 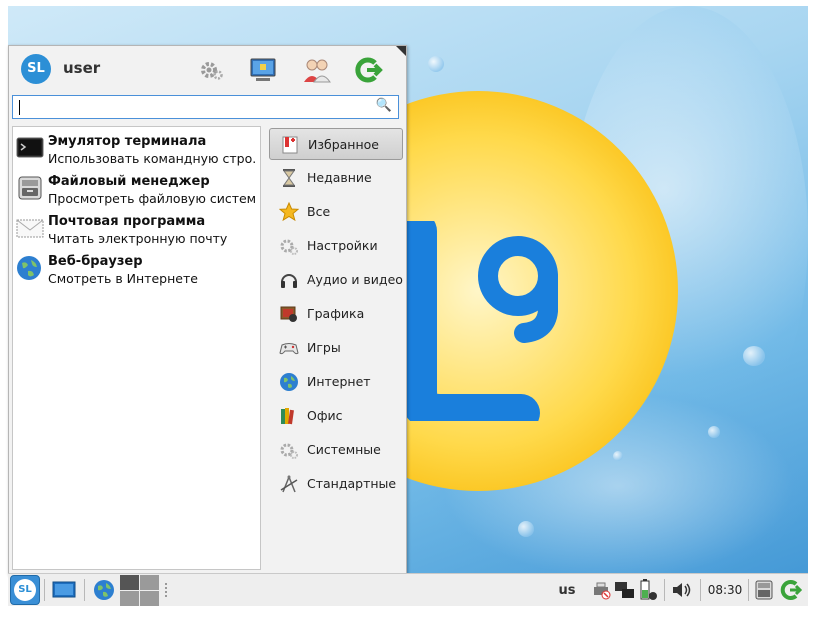 I want to click on battery-icon, so click(x=649, y=590).